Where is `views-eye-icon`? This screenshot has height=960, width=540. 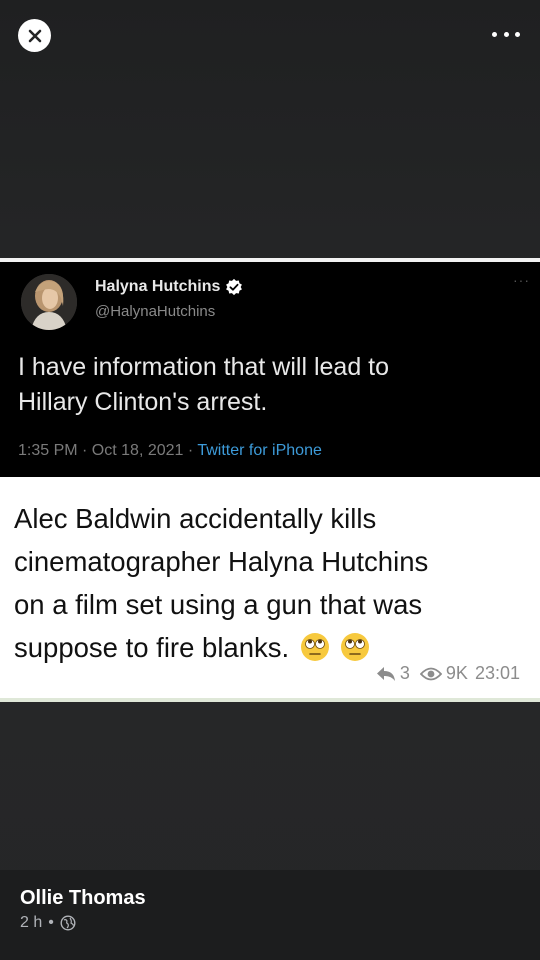
views-eye-icon is located at coordinates (430, 674).